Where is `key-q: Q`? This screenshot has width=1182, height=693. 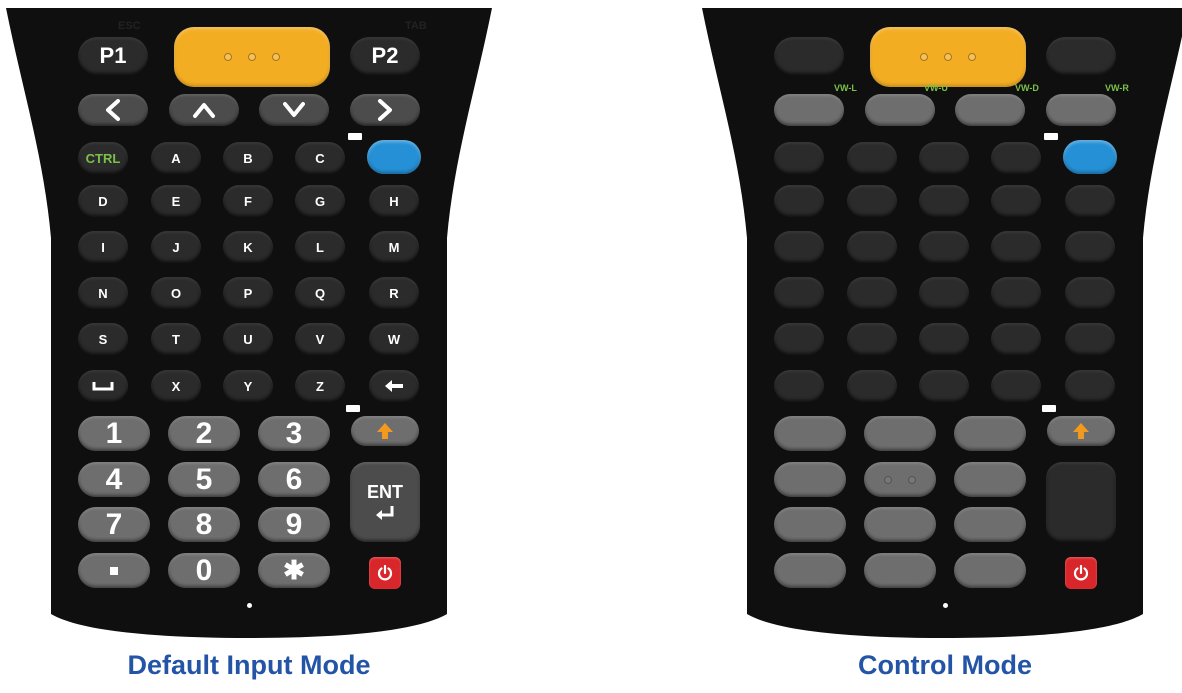 key-q: Q is located at coordinates (320, 293).